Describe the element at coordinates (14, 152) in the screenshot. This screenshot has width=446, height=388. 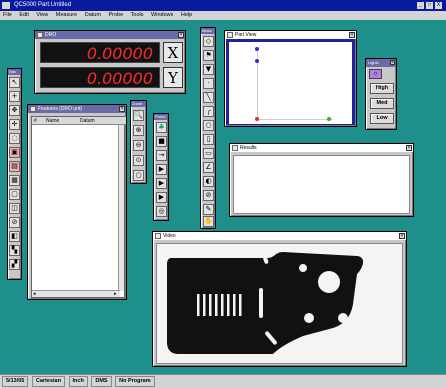
I see `edge-icon: ▣` at that location.